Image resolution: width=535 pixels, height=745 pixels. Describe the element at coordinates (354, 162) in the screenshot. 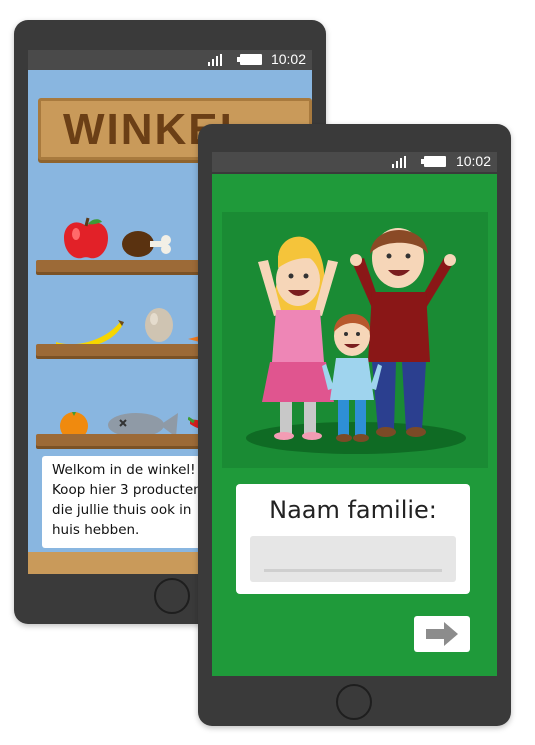

I see `front-status-bar: 10:02` at that location.